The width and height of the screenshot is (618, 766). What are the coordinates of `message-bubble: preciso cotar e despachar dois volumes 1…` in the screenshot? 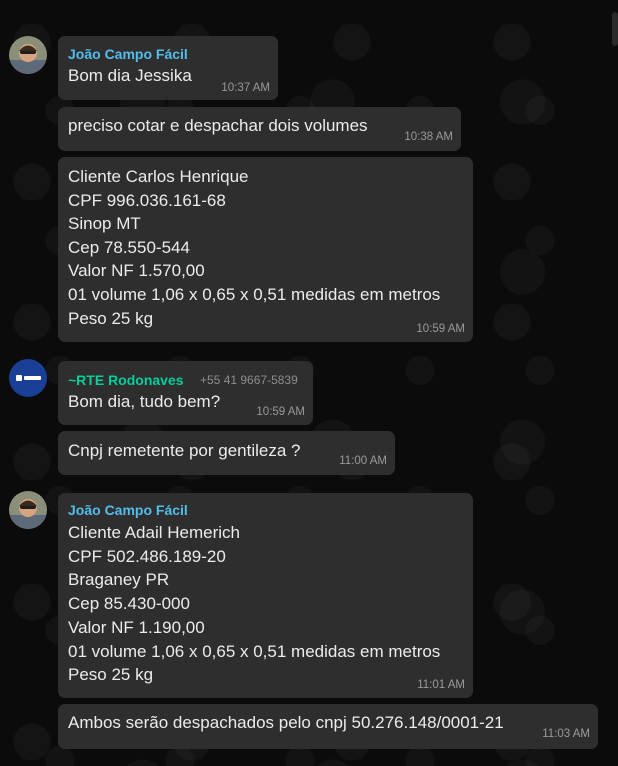 It's located at (259, 129).